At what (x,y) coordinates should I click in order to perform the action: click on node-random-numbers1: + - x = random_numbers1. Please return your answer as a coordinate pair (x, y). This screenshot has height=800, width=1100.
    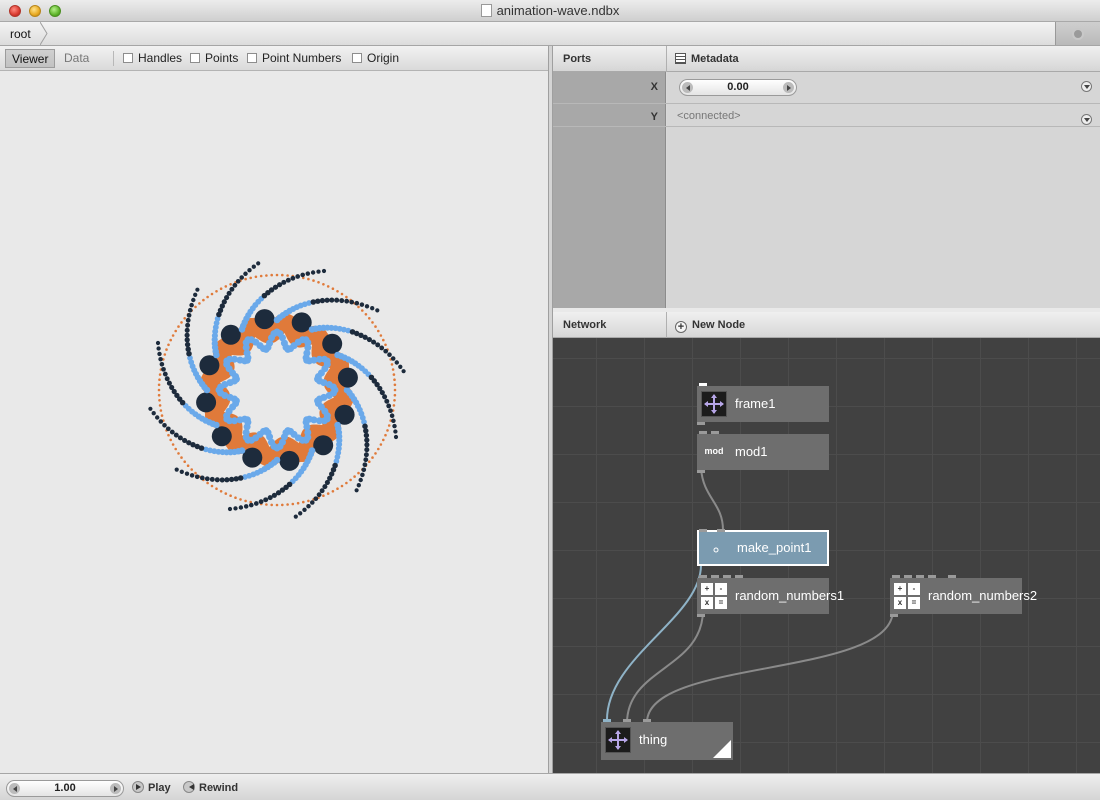
    Looking at the image, I should click on (770, 596).